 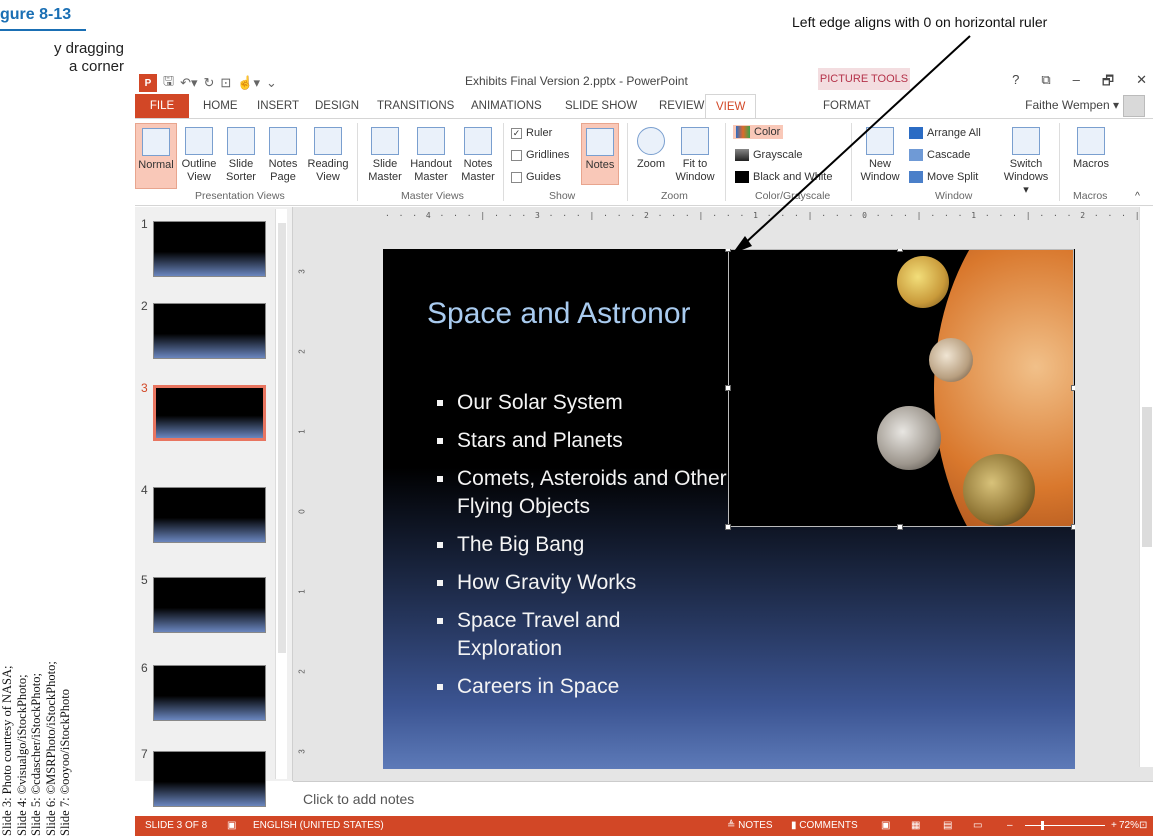 What do you see at coordinates (1108, 83) in the screenshot?
I see `restore-icon: 🗗` at bounding box center [1108, 83].